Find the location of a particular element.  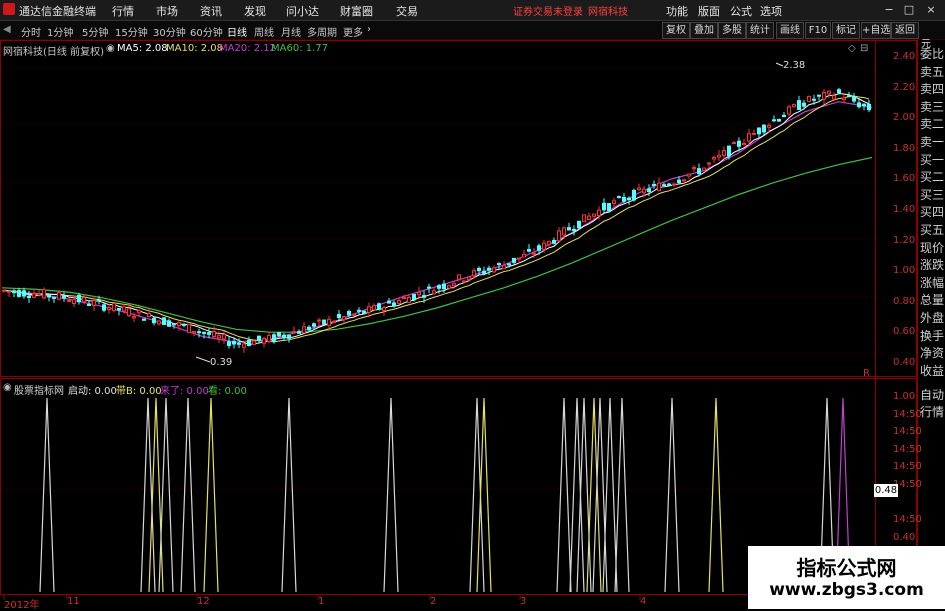

side-item: 买一 is located at coordinates (932, 159).